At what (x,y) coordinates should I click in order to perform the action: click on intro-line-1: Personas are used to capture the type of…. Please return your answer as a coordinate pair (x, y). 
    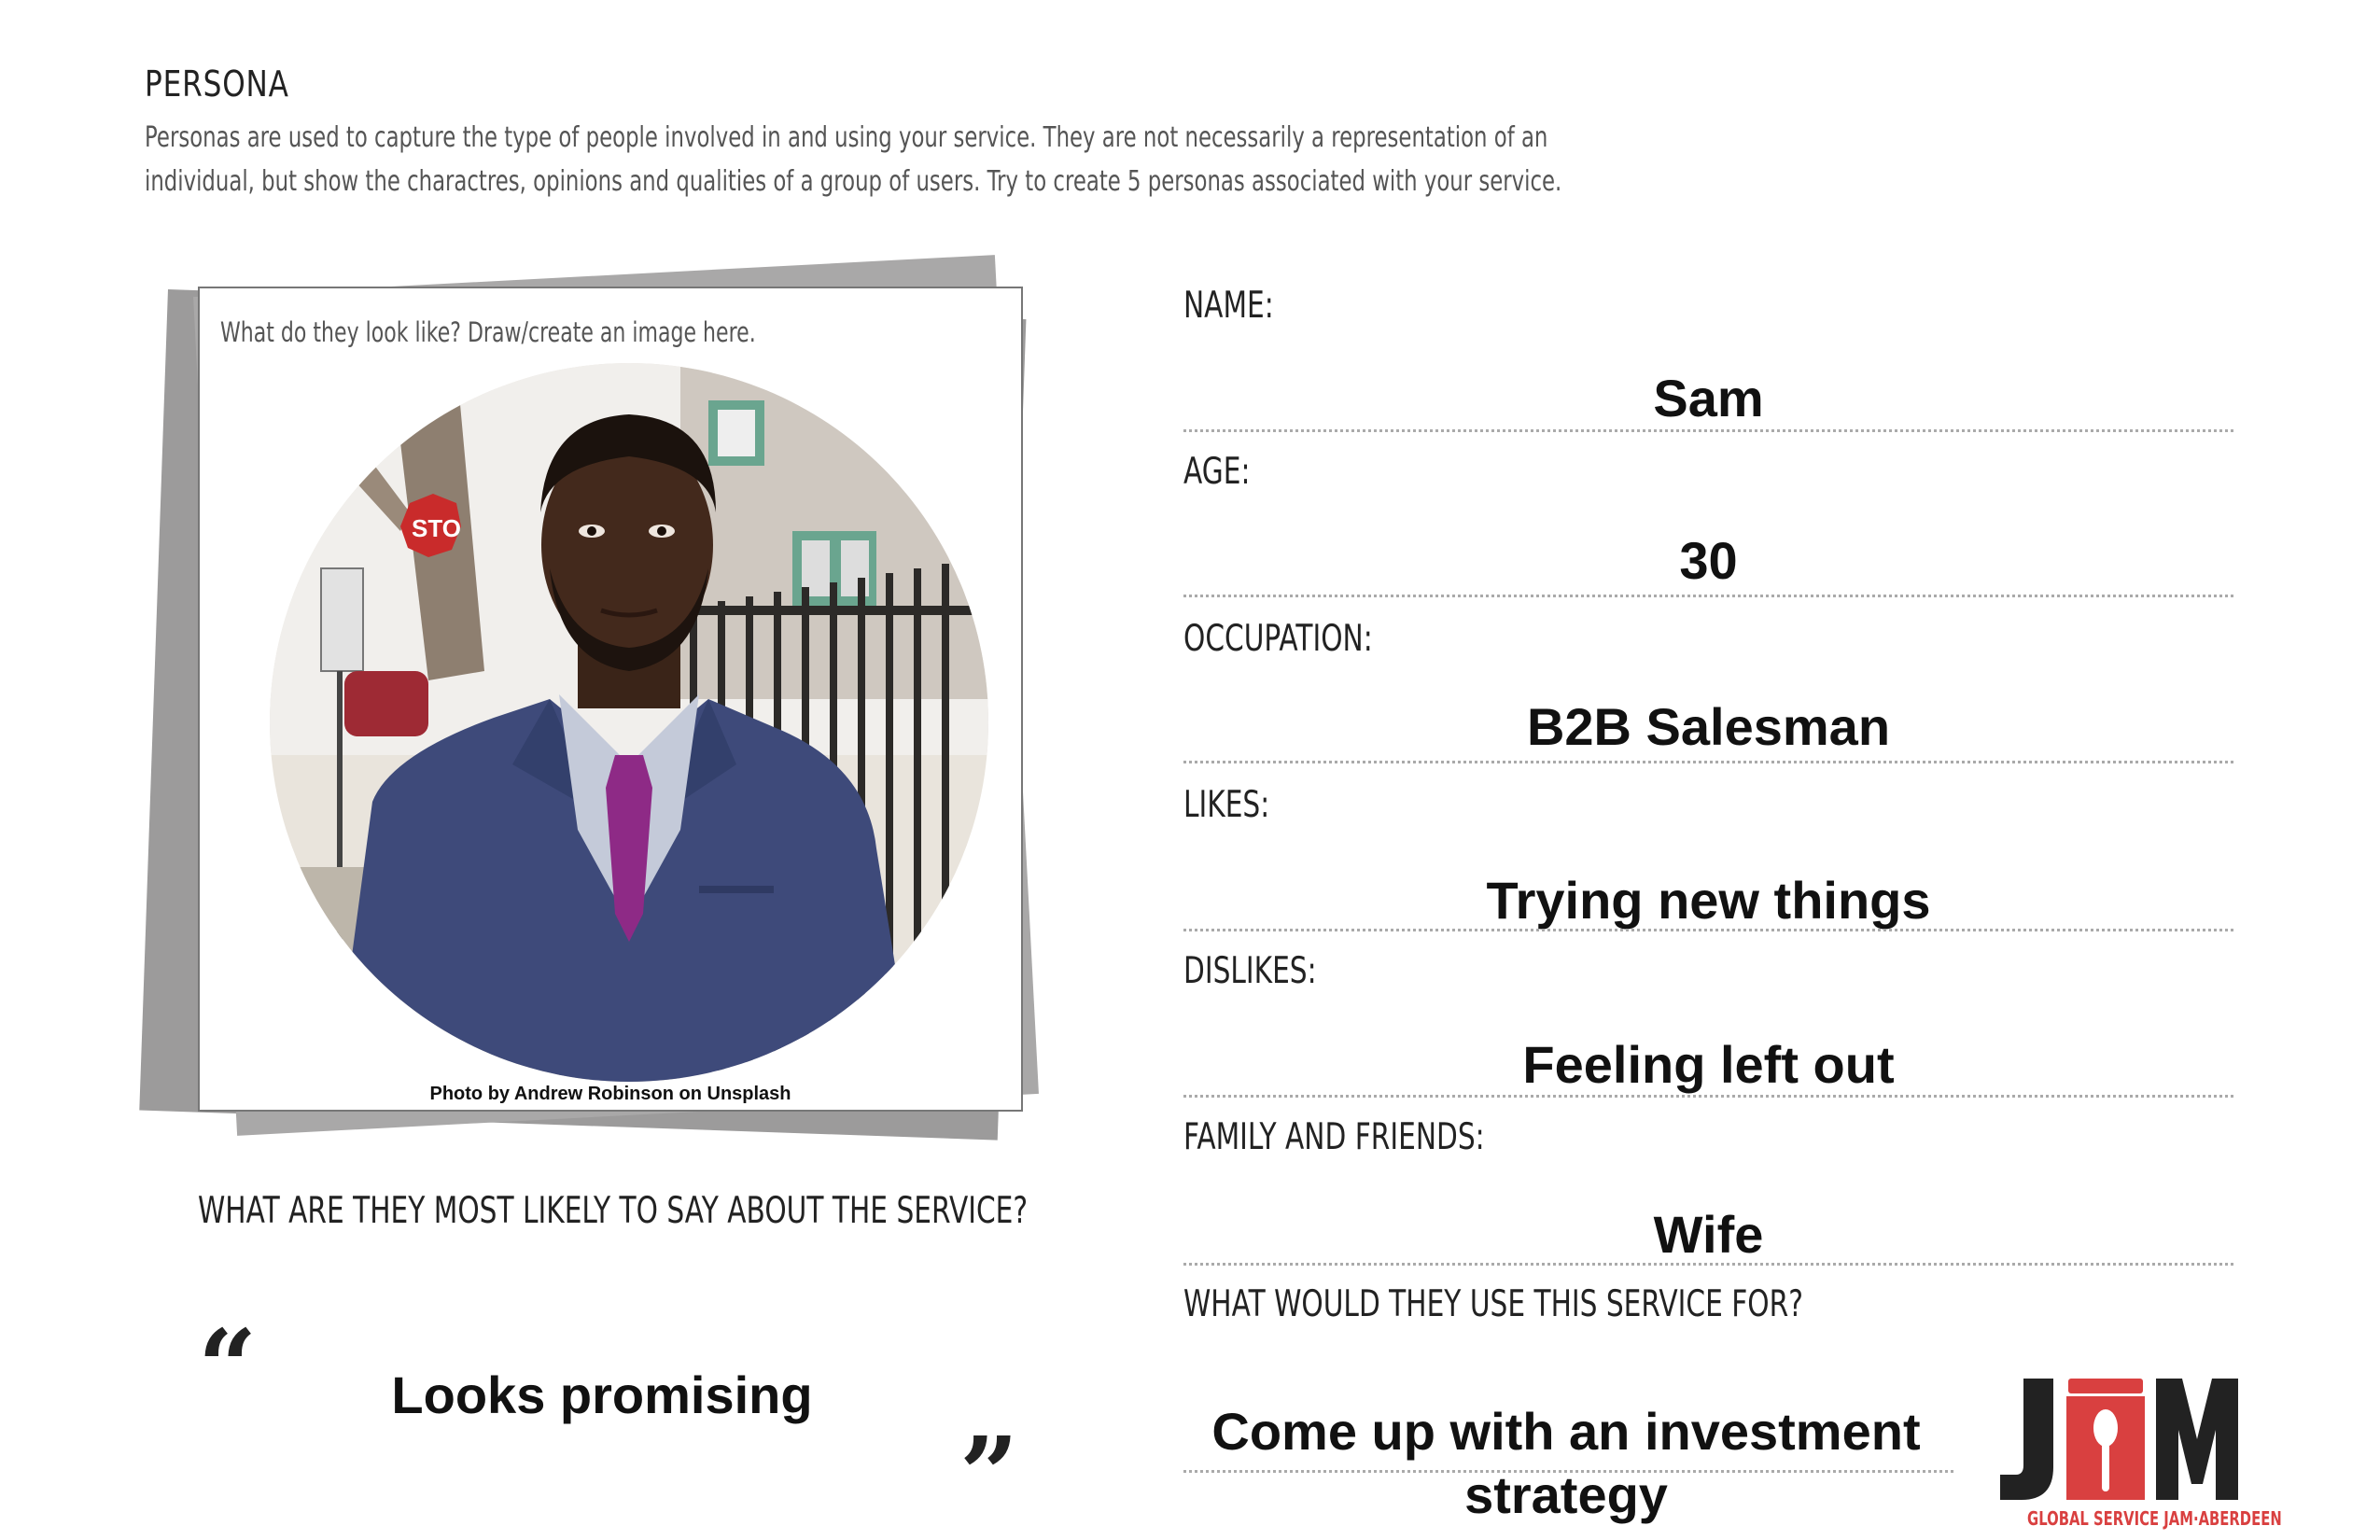
    Looking at the image, I should click on (846, 137).